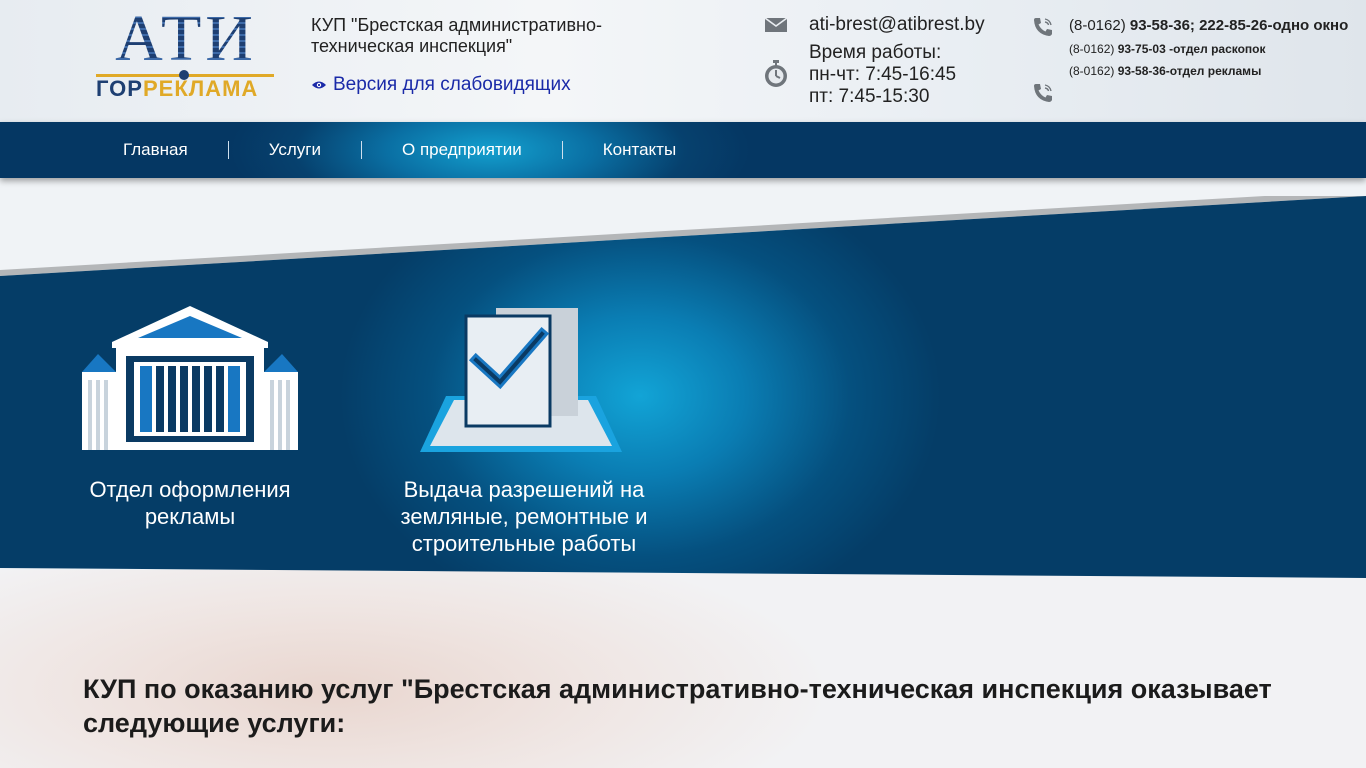 This screenshot has height=768, width=1366. I want to click on mail-icon, so click(776, 25).